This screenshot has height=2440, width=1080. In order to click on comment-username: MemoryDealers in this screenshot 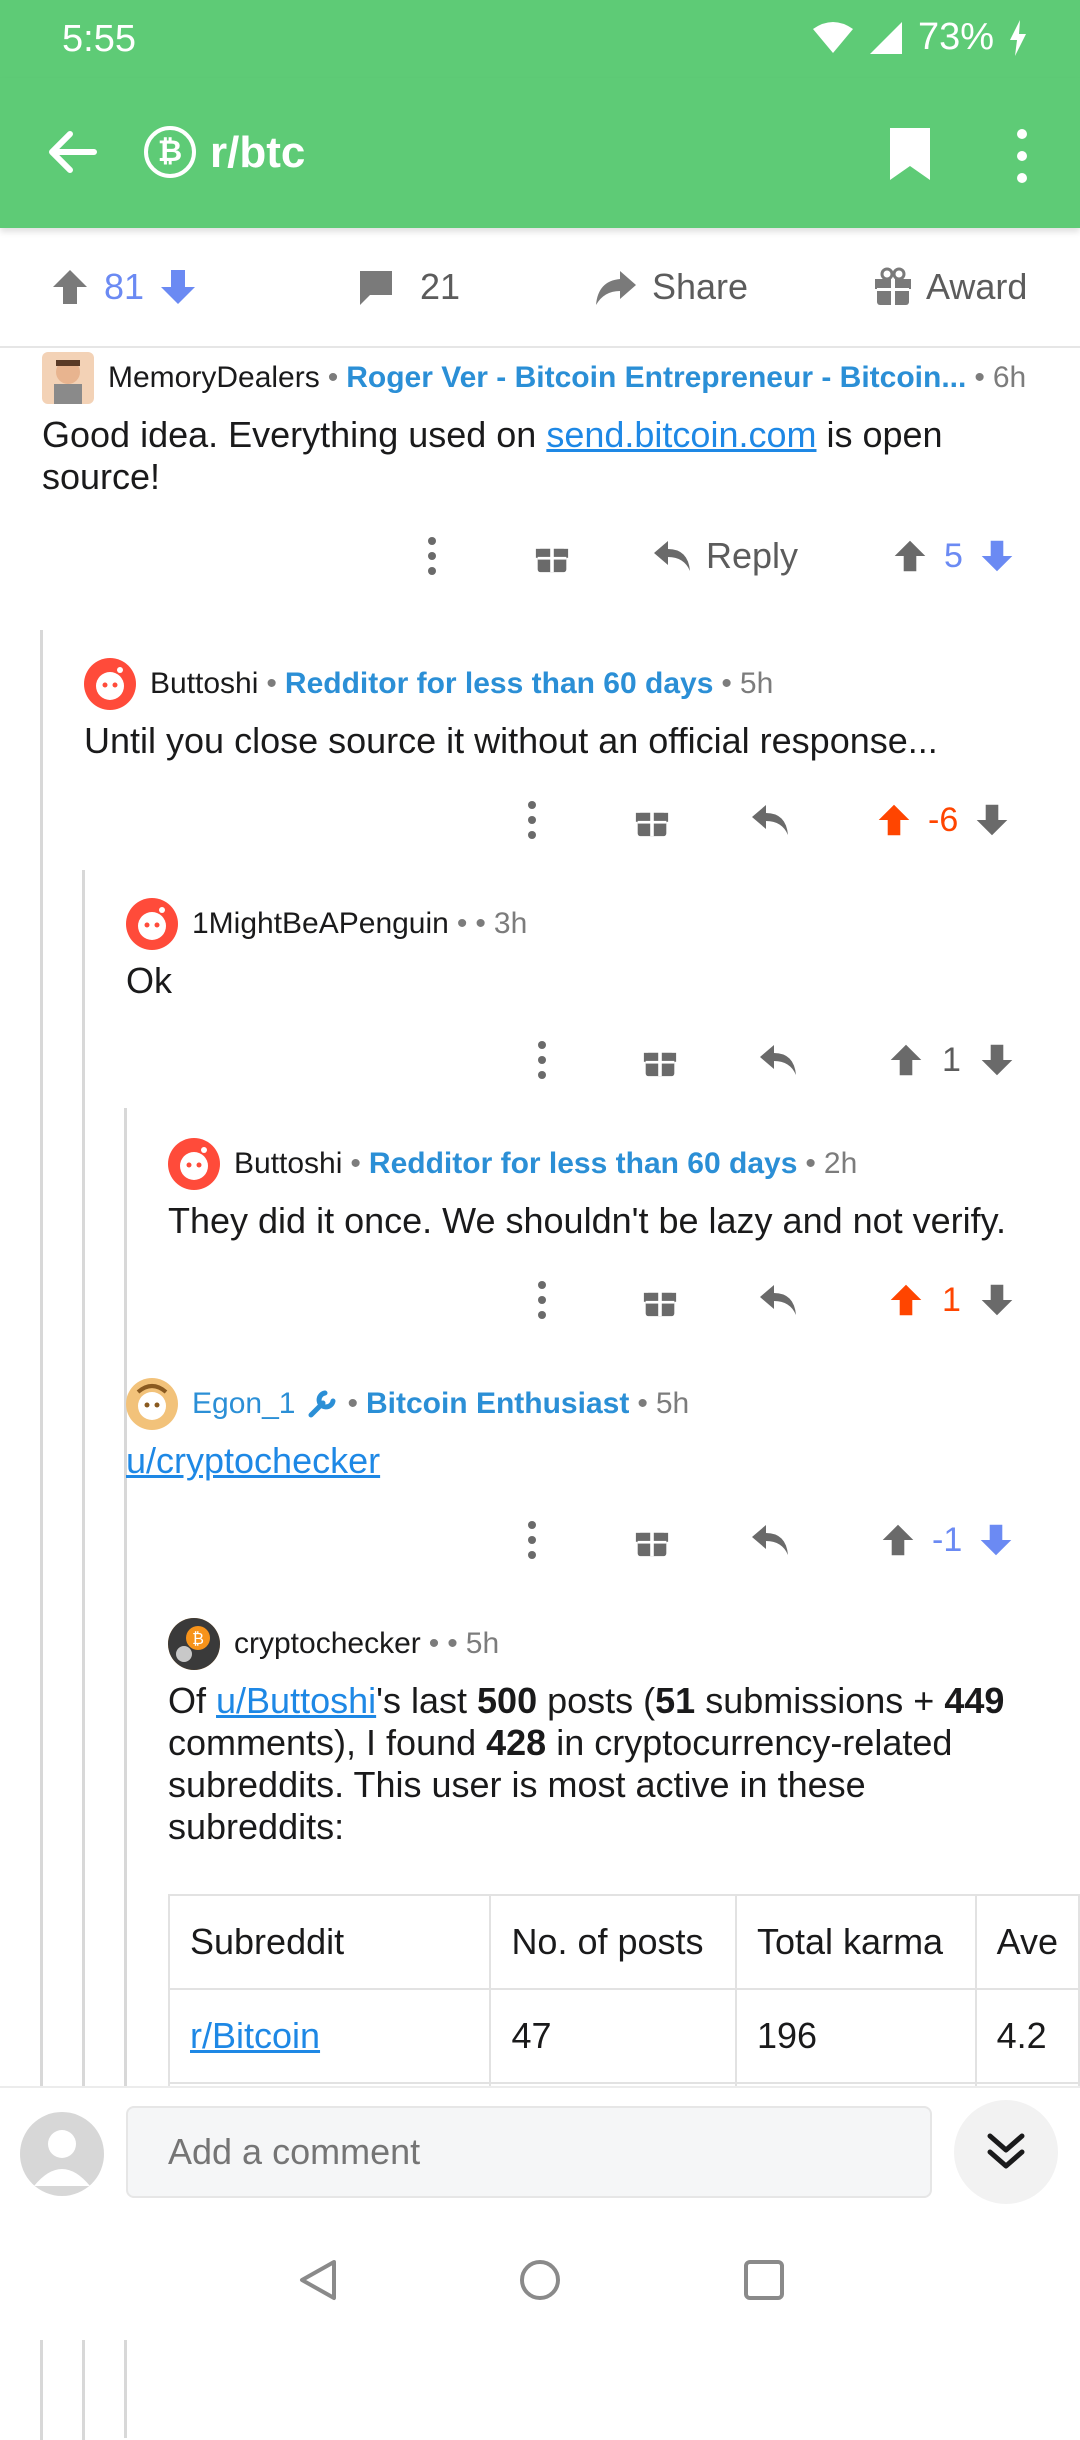, I will do `click(214, 378)`.